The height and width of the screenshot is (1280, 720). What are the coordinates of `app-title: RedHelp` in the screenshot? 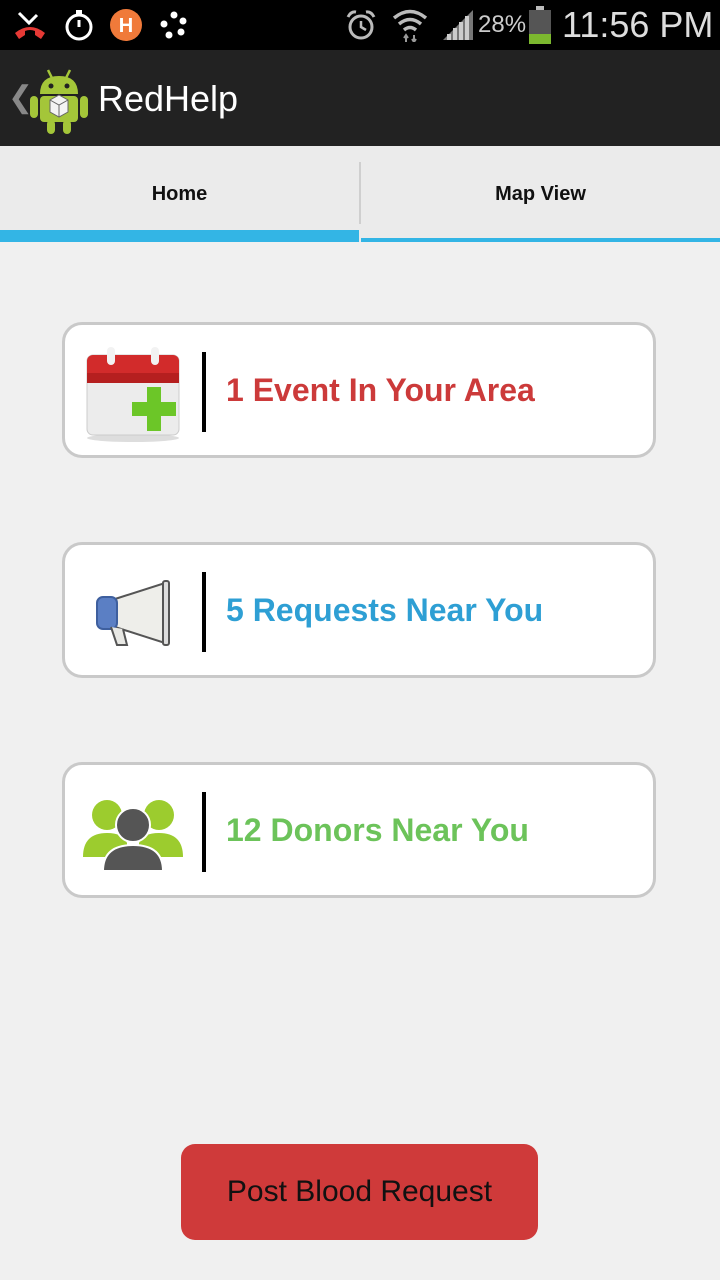 It's located at (168, 98).